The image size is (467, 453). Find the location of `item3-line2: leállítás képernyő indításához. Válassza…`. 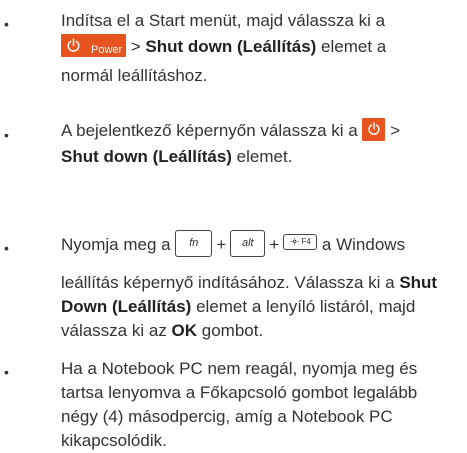

item3-line2: leállítás képernyő indításához. Válassza… is located at coordinates (249, 282).